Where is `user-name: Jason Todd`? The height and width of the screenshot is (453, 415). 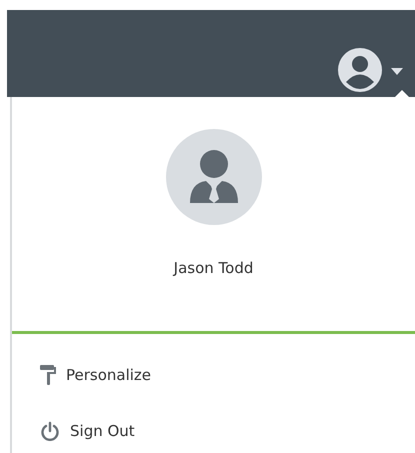
user-name: Jason Todd is located at coordinates (214, 268).